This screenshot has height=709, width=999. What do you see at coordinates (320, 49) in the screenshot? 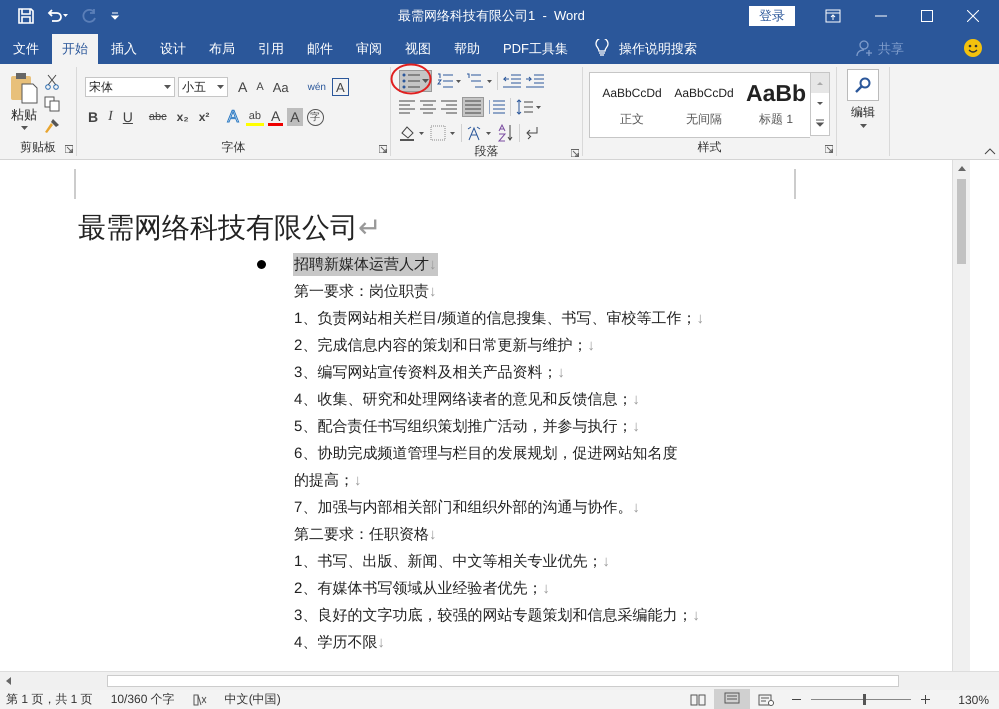
I see `ribbon-tab: 邮件` at bounding box center [320, 49].